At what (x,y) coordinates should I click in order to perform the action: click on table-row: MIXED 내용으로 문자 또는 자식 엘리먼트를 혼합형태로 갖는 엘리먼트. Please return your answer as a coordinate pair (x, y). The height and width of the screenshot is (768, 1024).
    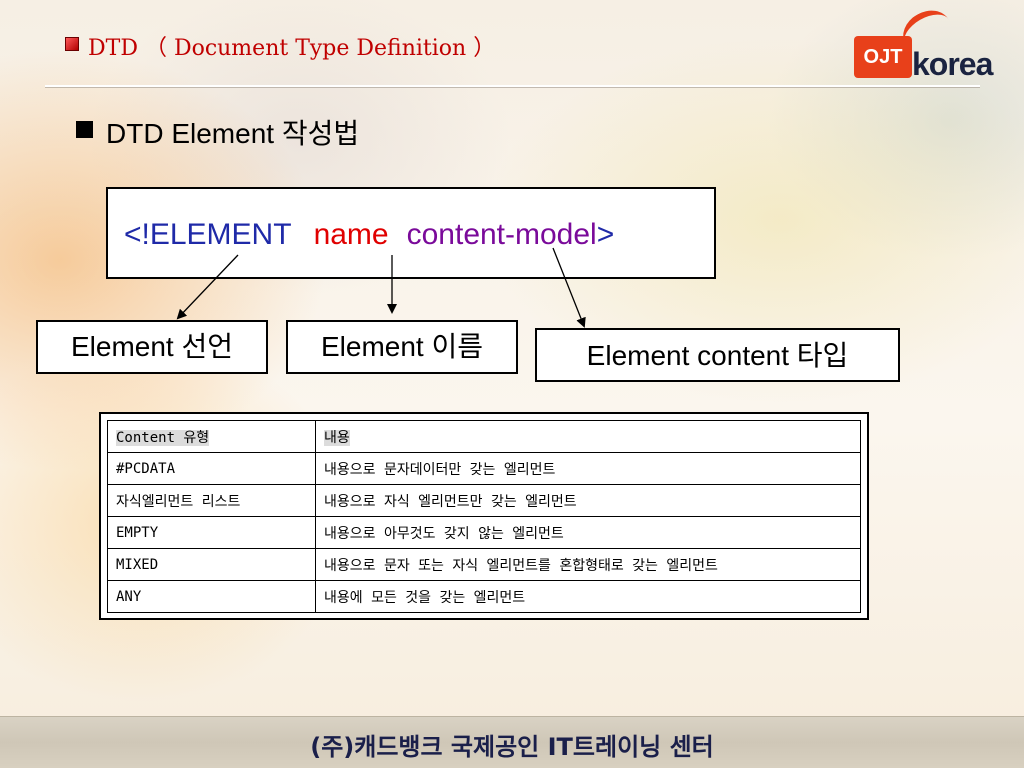
    Looking at the image, I should click on (484, 564).